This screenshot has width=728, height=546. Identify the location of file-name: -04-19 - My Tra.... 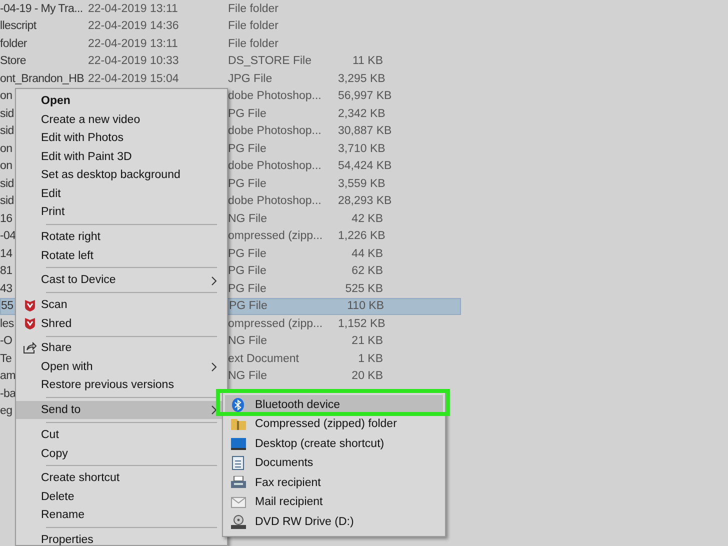
(41, 8).